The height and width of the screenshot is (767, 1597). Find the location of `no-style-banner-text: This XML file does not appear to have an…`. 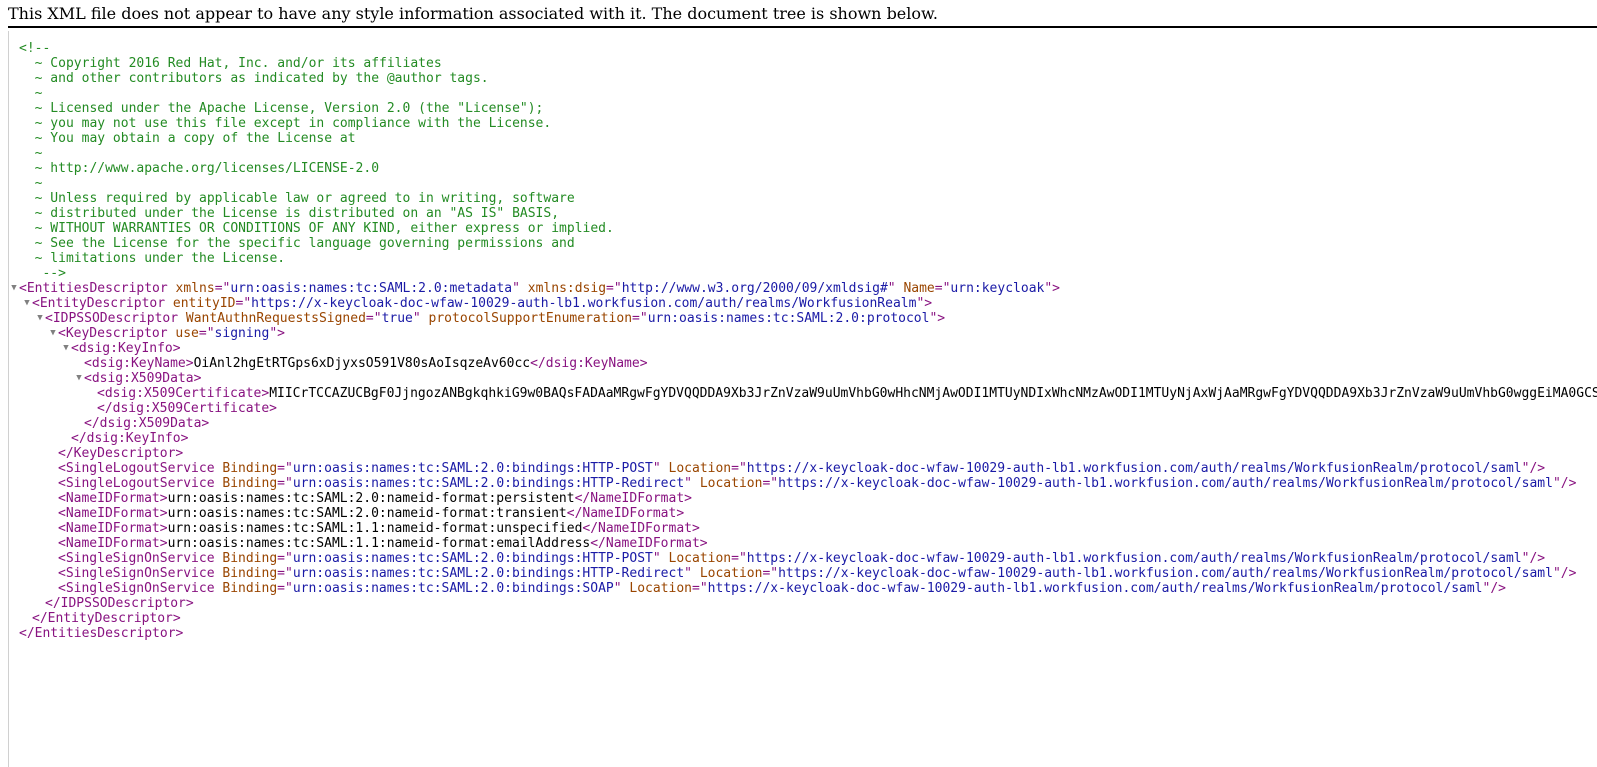

no-style-banner-text: This XML file does not appear to have an… is located at coordinates (473, 13).